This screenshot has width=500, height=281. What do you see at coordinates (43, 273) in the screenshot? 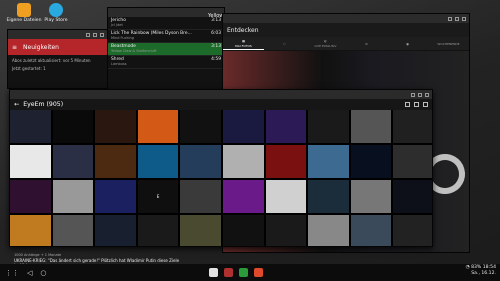
I see `home-icon: ○` at bounding box center [43, 273].